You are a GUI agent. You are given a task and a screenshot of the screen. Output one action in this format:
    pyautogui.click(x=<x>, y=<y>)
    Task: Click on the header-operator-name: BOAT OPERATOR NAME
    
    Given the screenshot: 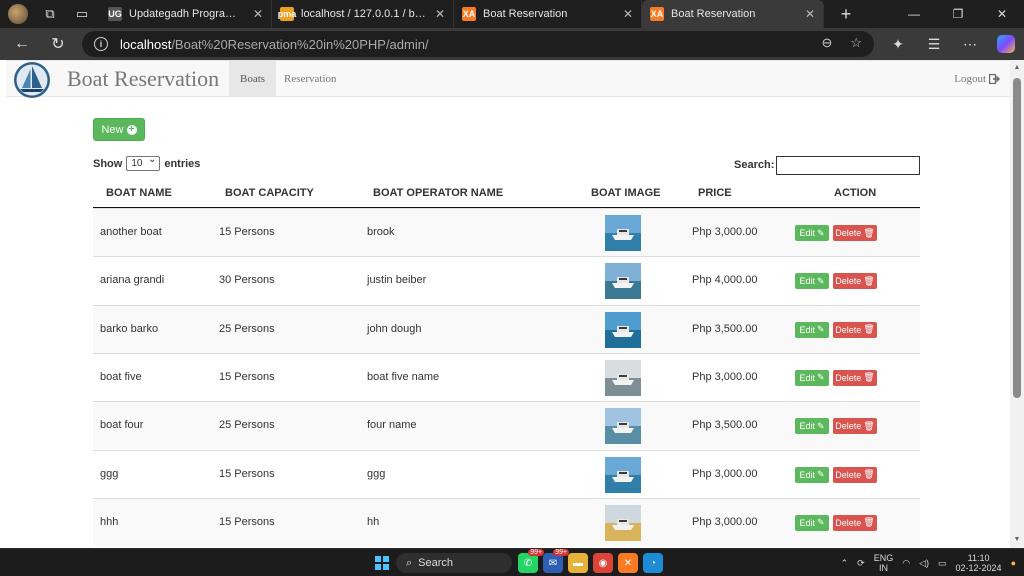 What is the action you would take?
    pyautogui.click(x=438, y=193)
    